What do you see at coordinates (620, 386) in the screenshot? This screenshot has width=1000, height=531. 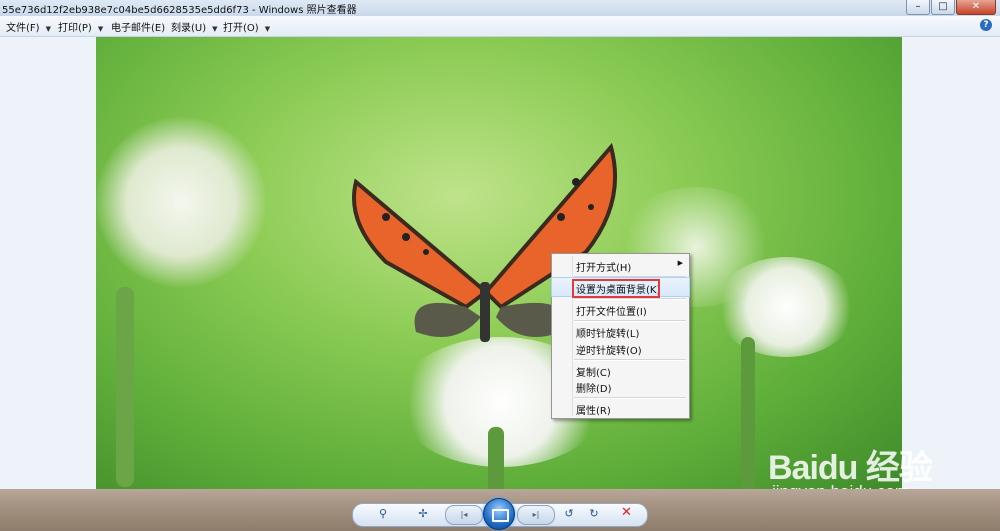 I see `menu-delete: 删除(D)` at bounding box center [620, 386].